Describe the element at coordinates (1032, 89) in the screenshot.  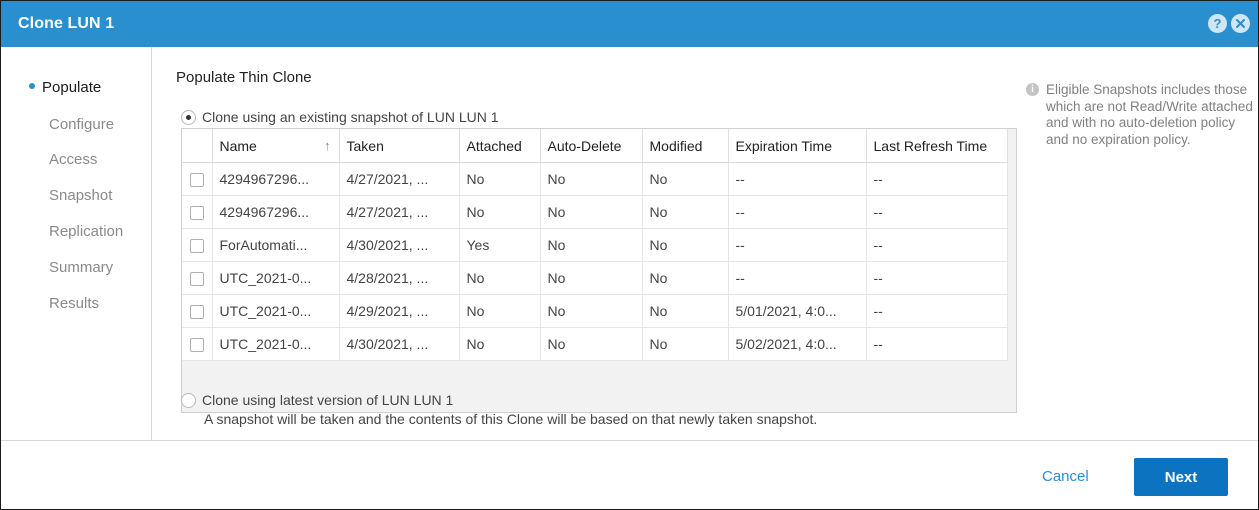
I see `info-icon: i` at that location.